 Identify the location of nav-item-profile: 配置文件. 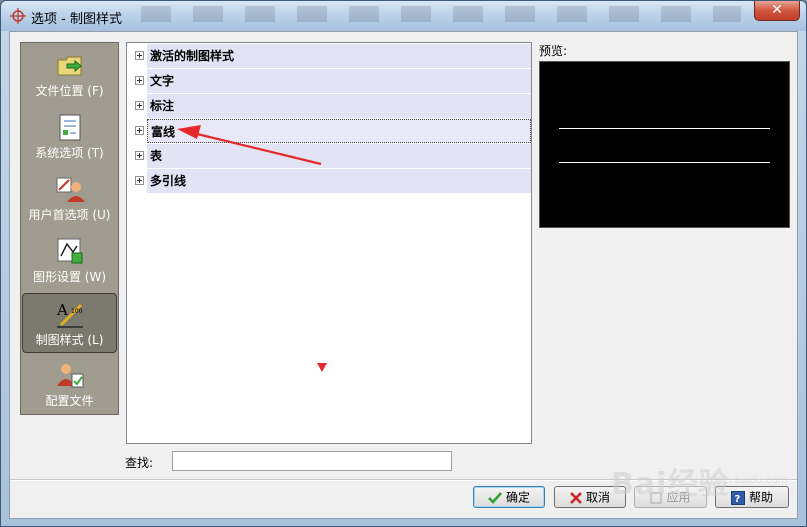
(69, 385).